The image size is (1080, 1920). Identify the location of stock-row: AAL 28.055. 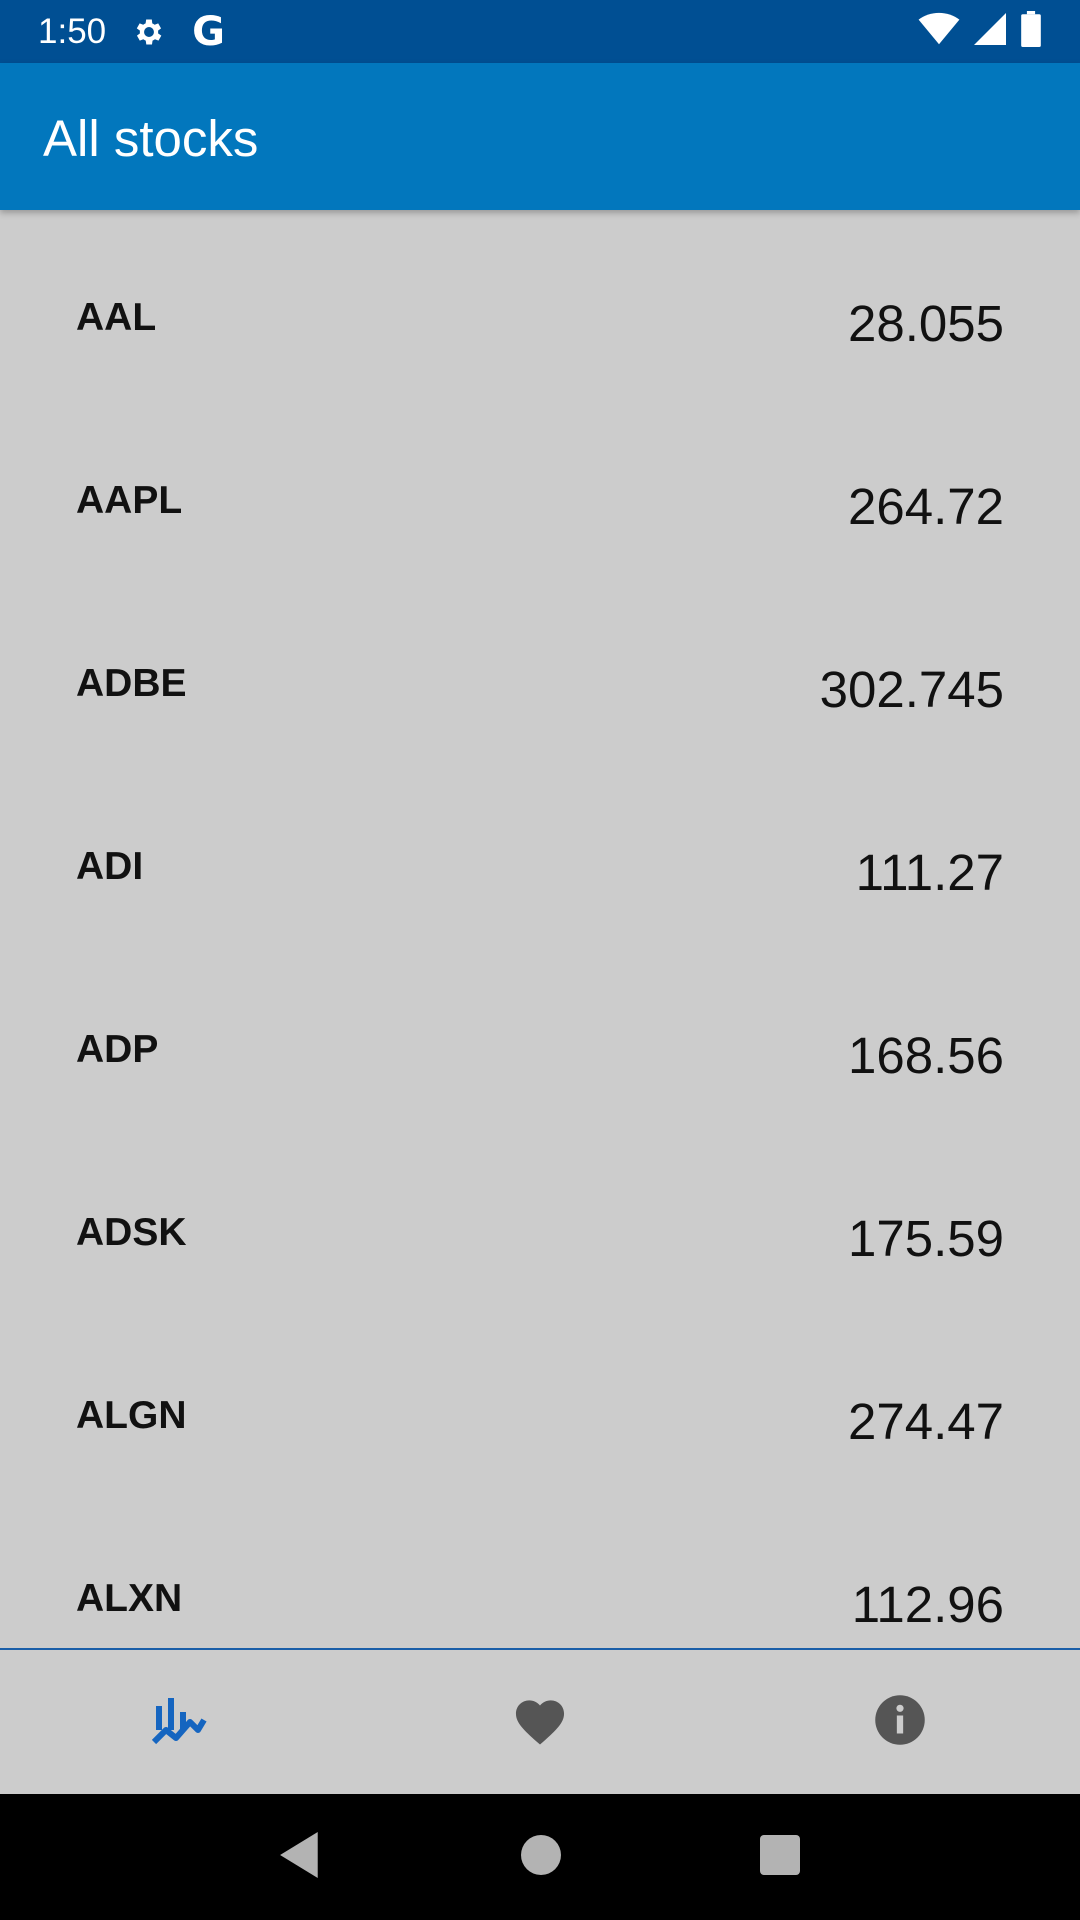
(540, 301).